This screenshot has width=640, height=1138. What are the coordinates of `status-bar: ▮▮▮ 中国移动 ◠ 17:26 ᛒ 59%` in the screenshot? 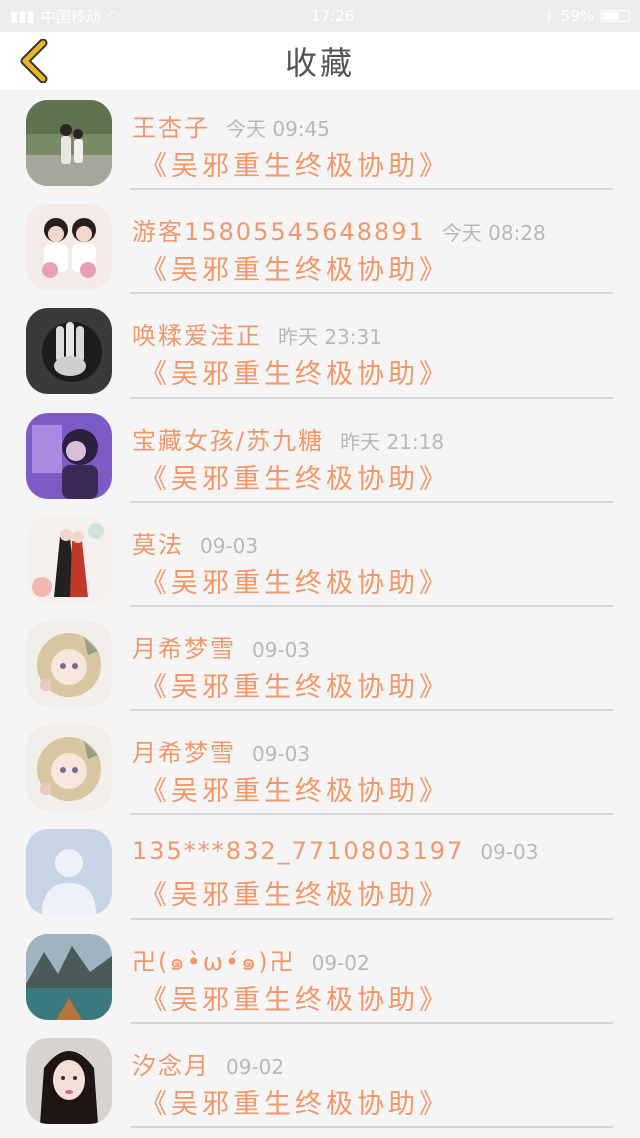 It's located at (320, 16).